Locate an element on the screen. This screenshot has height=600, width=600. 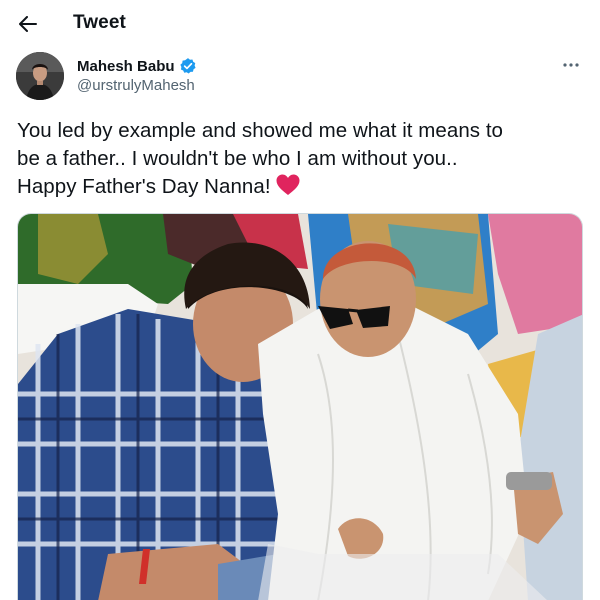
top-bar: Tweet is located at coordinates (300, 24).